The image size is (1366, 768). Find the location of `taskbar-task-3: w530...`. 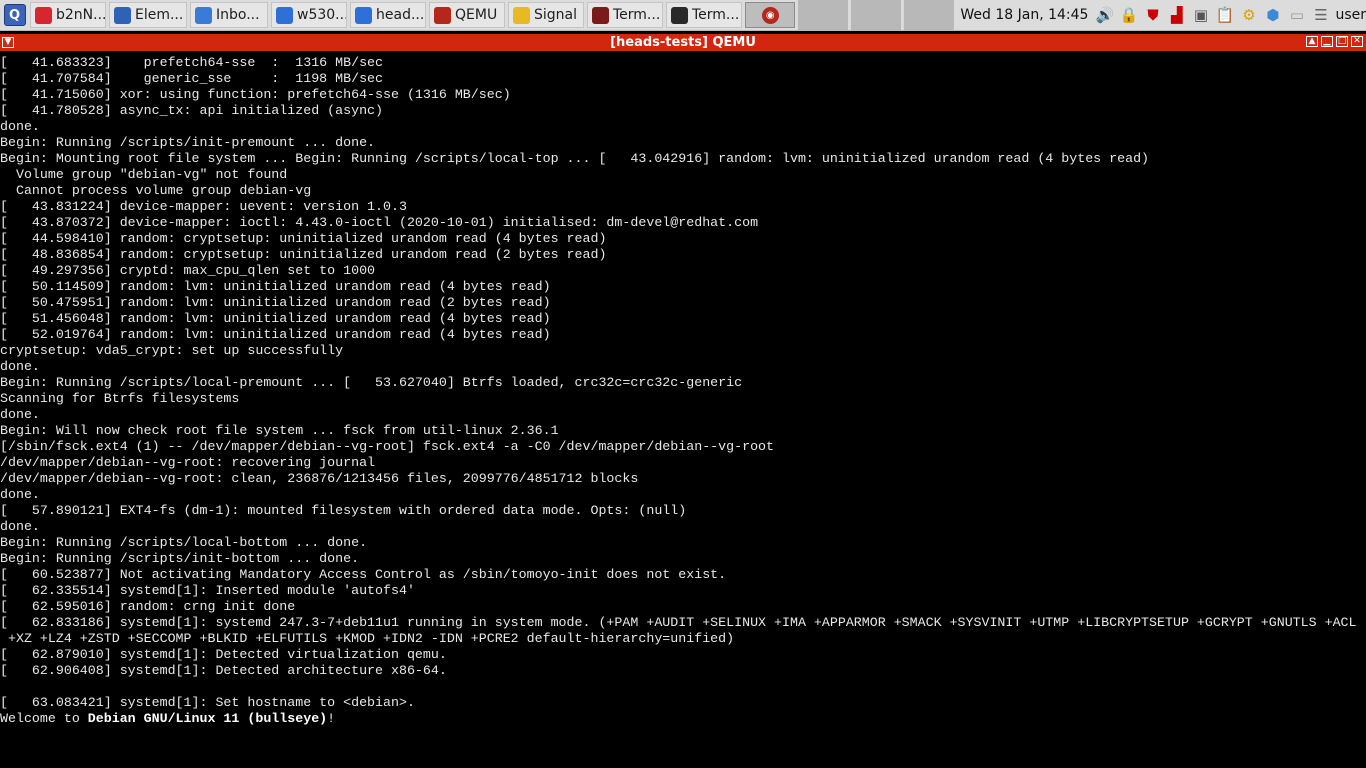

taskbar-task-3: w530... is located at coordinates (309, 15).